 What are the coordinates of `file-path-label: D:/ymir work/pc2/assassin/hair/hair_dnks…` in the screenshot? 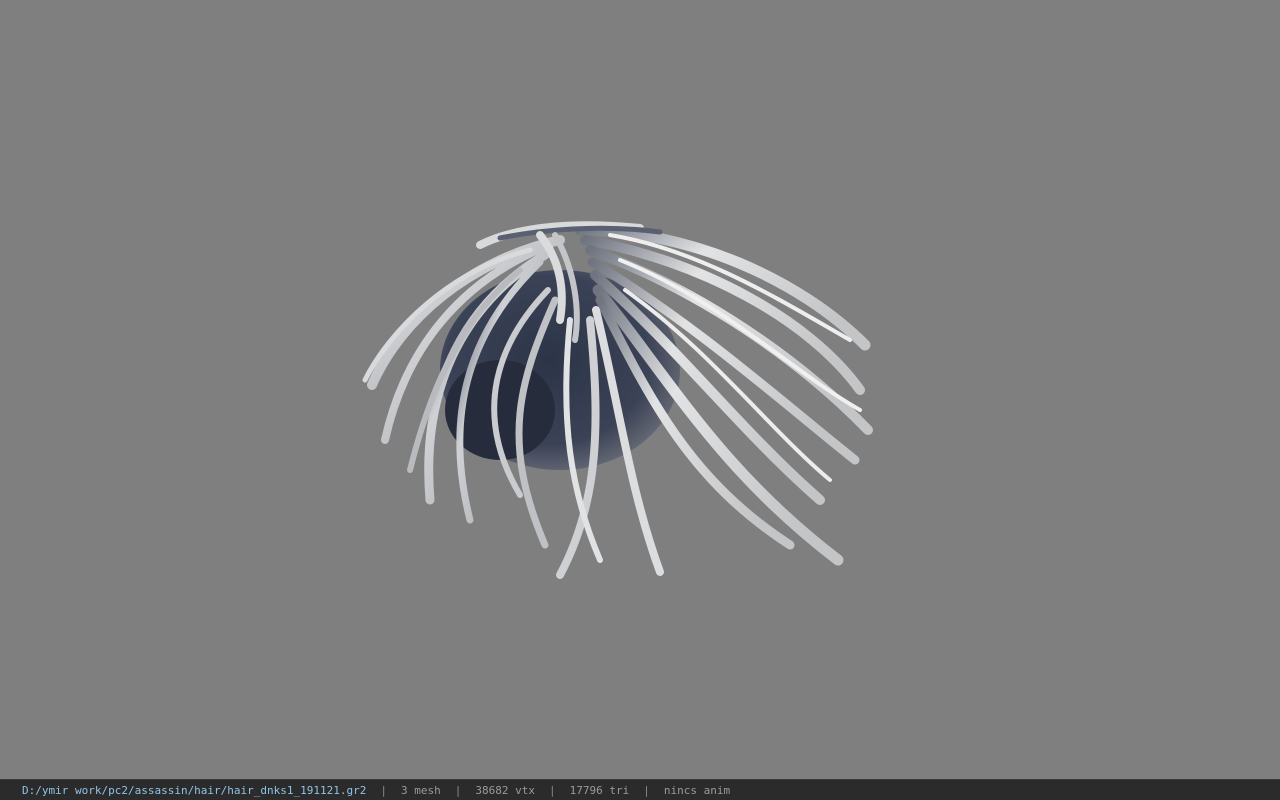 It's located at (194, 790).